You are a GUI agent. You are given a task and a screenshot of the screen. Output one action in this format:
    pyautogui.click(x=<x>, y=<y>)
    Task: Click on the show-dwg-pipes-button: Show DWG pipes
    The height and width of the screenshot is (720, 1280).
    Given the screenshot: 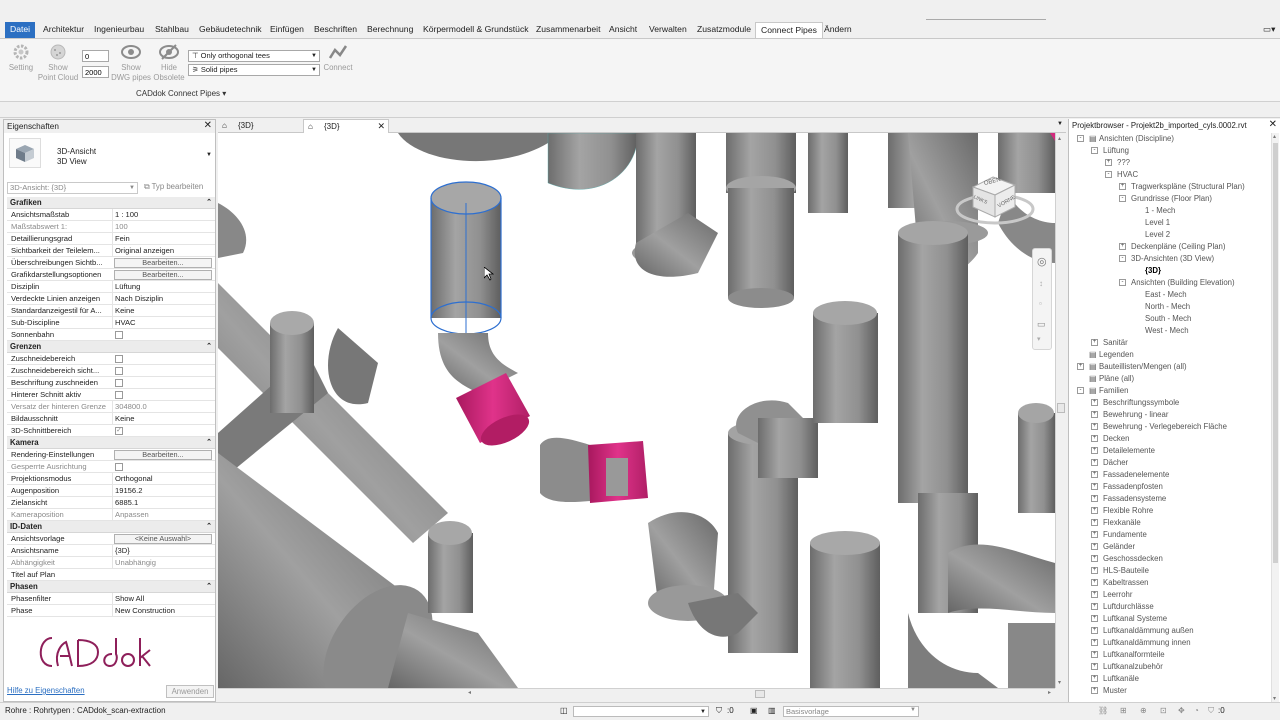 What is the action you would take?
    pyautogui.click(x=131, y=63)
    